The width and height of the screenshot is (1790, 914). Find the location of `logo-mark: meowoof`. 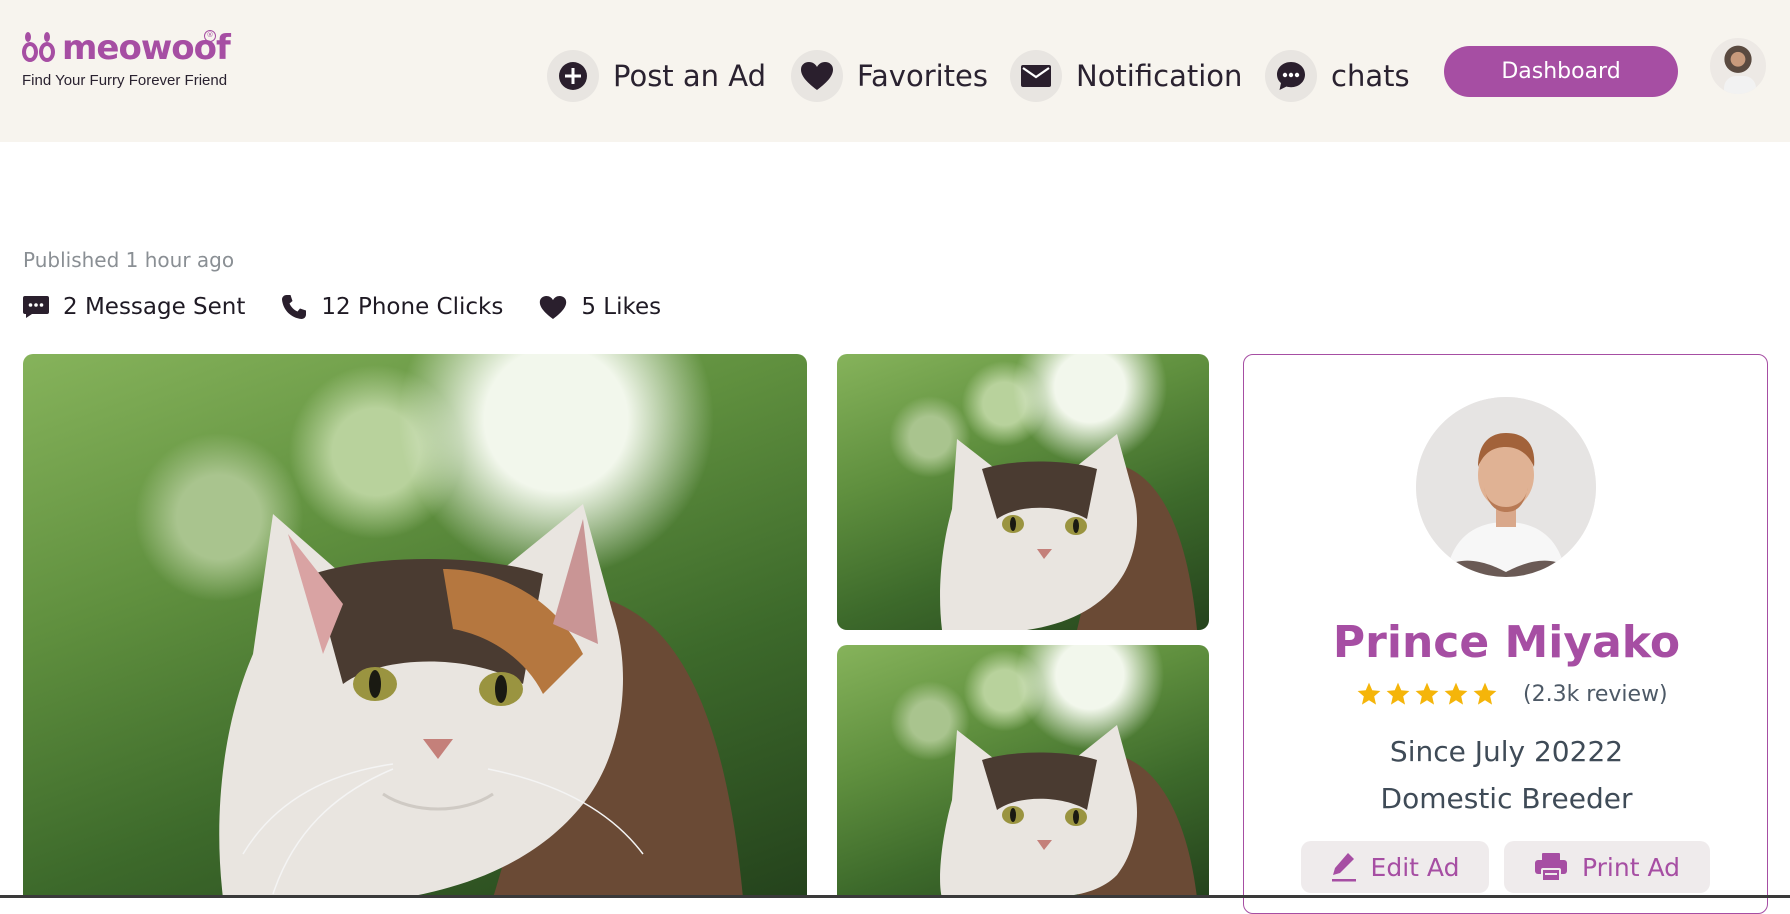

logo-mark: meowoof is located at coordinates (126, 48).